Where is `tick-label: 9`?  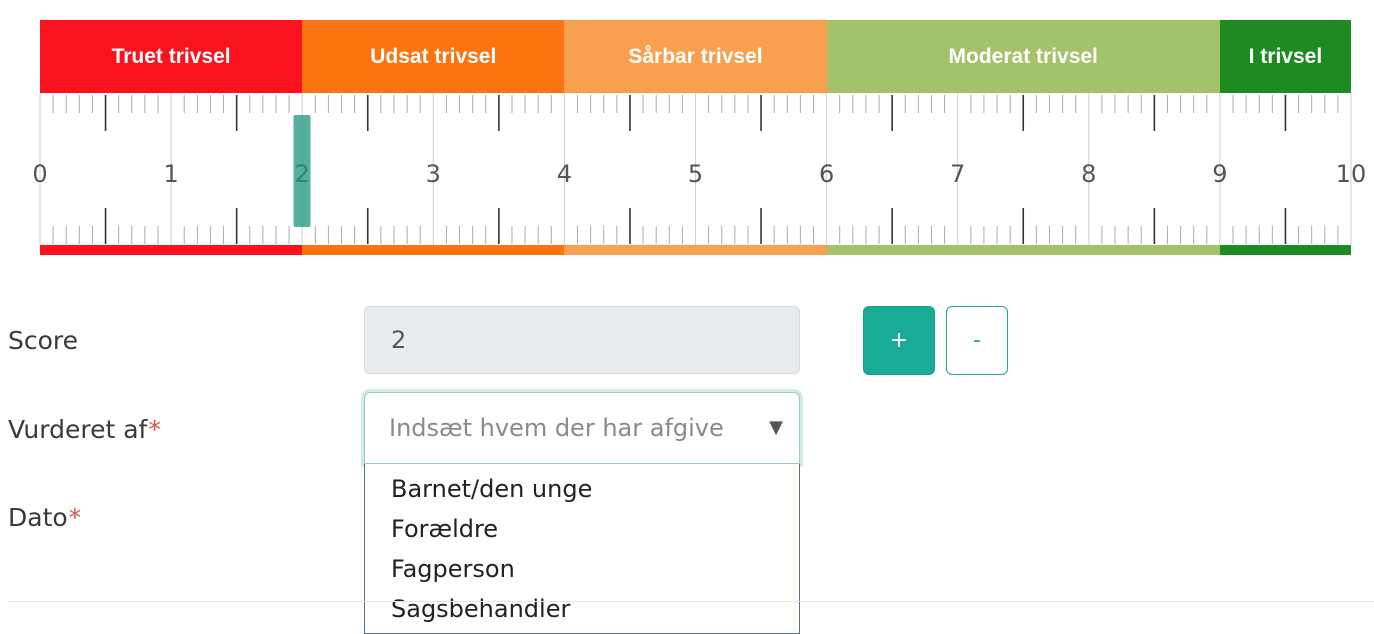
tick-label: 9 is located at coordinates (1220, 174).